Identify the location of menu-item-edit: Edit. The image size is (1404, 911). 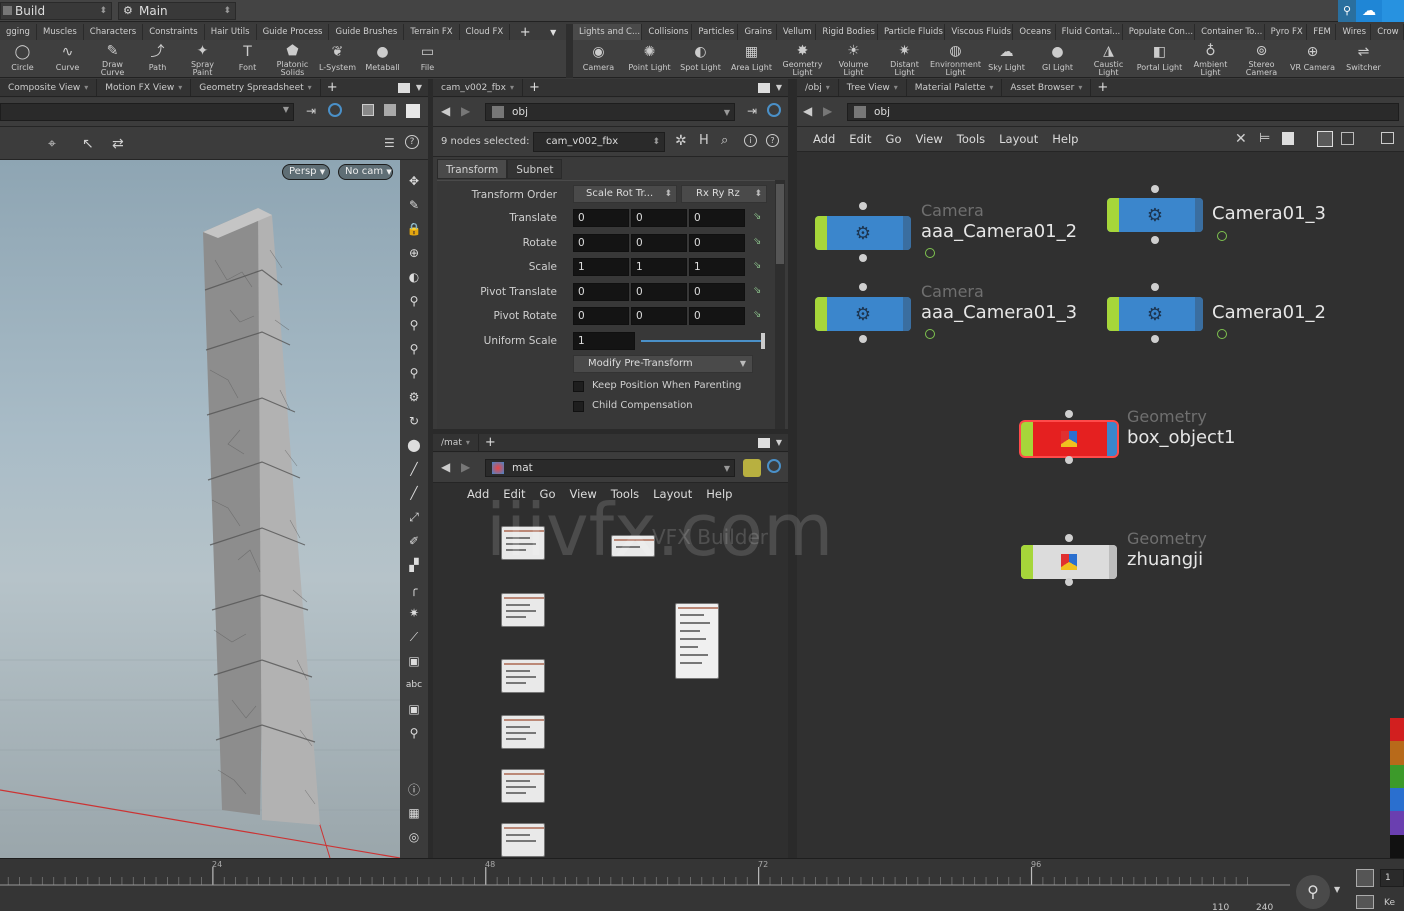
(860, 139).